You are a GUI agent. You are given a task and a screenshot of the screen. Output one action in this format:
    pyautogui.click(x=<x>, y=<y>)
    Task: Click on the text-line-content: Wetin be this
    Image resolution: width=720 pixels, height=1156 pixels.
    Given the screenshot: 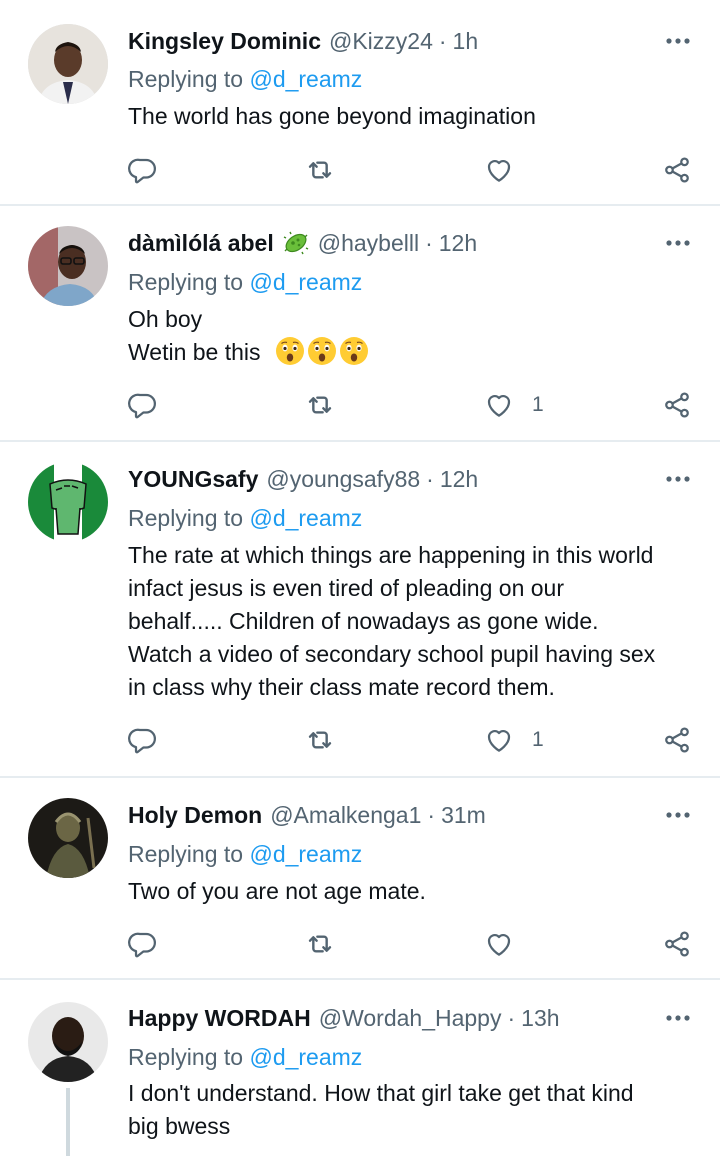 What is the action you would take?
    pyautogui.click(x=194, y=352)
    